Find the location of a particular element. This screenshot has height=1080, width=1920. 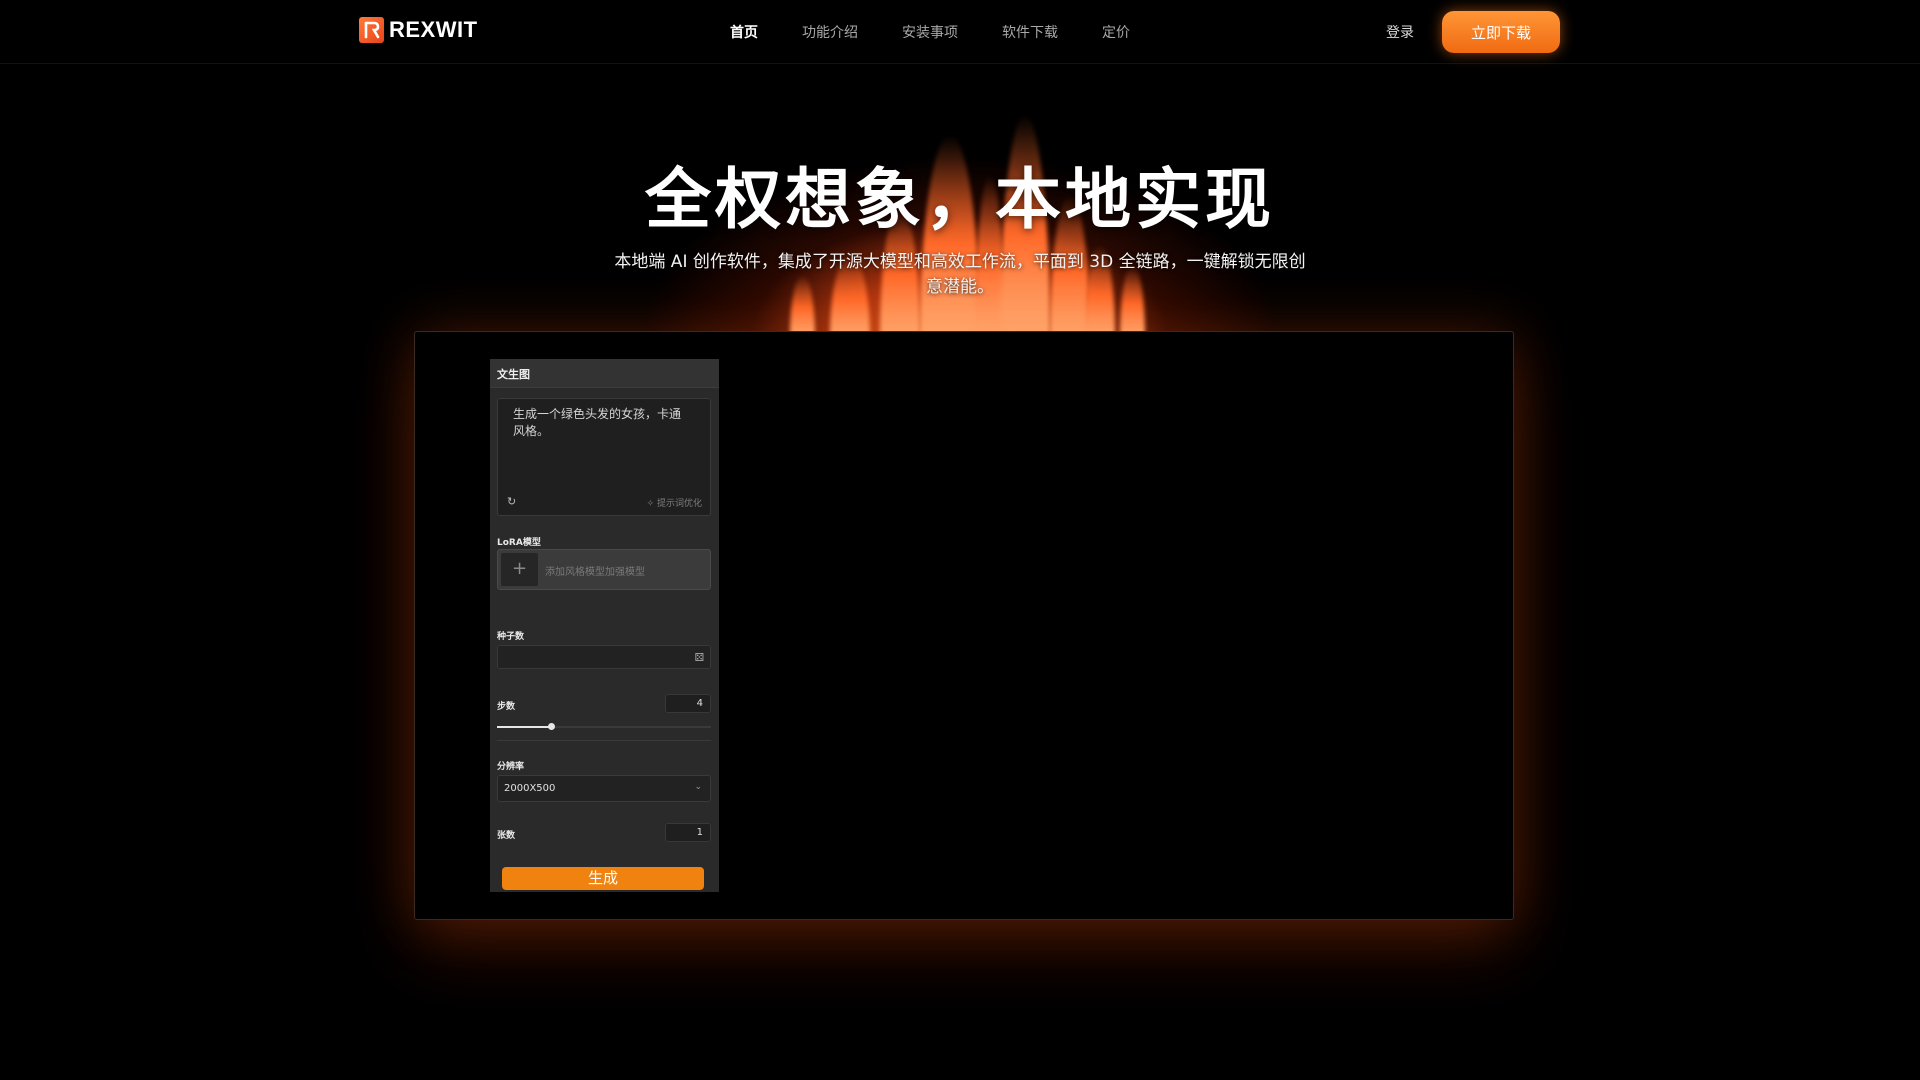

seed-label: 种子数 is located at coordinates (511, 637).